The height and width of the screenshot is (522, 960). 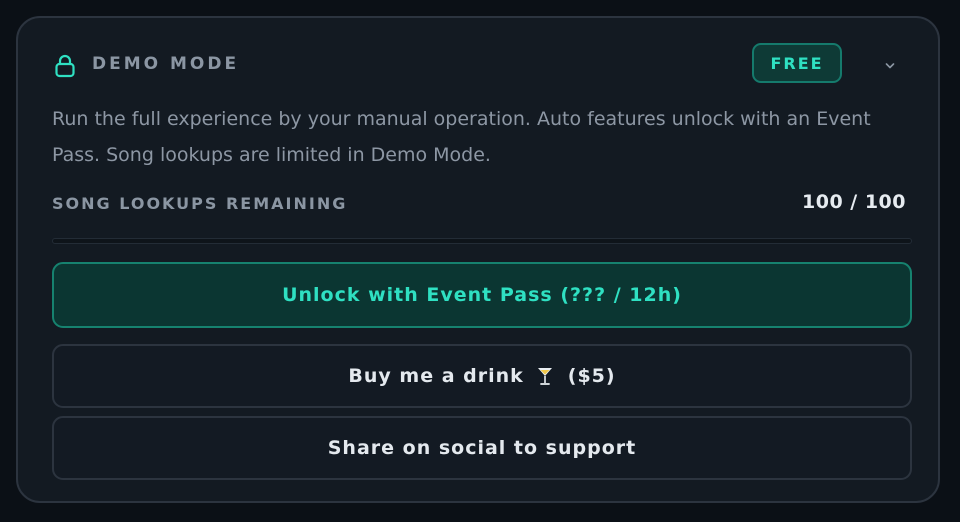 I want to click on lookups-progress-bar, so click(x=482, y=241).